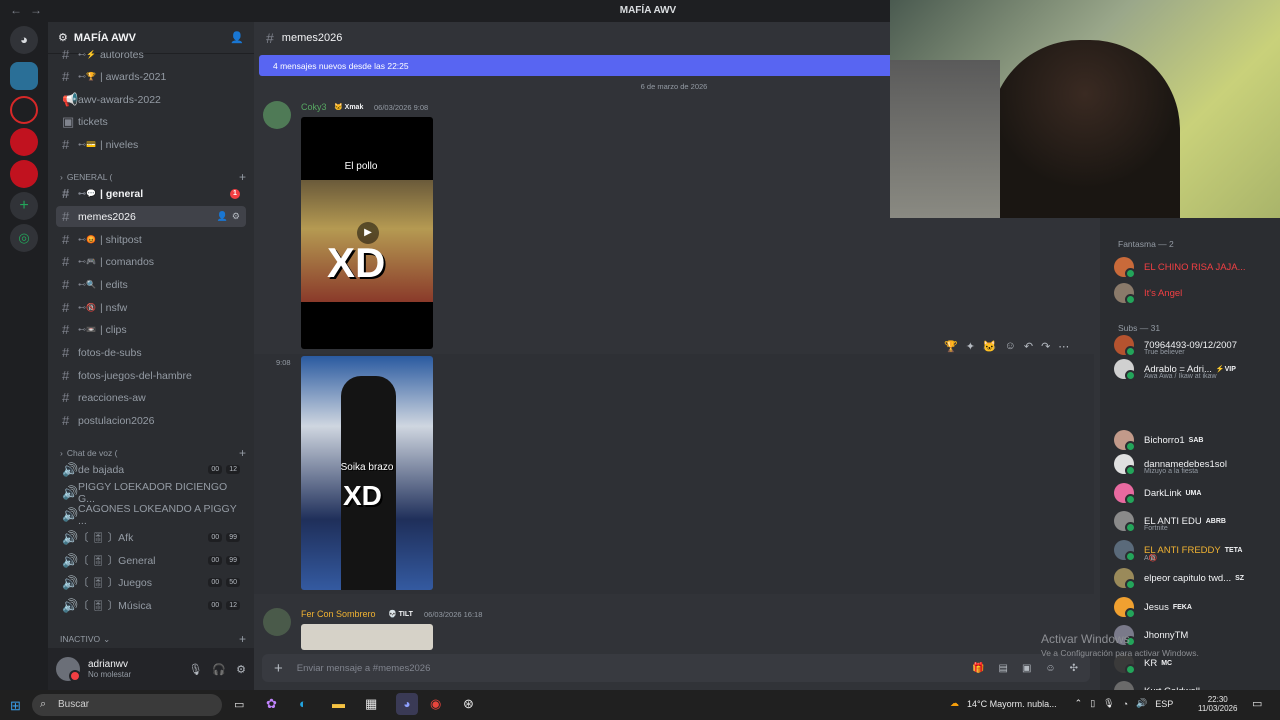 The image size is (1280, 720). What do you see at coordinates (151, 121) in the screenshot?
I see `channel-item: ▣ tickets` at bounding box center [151, 121].